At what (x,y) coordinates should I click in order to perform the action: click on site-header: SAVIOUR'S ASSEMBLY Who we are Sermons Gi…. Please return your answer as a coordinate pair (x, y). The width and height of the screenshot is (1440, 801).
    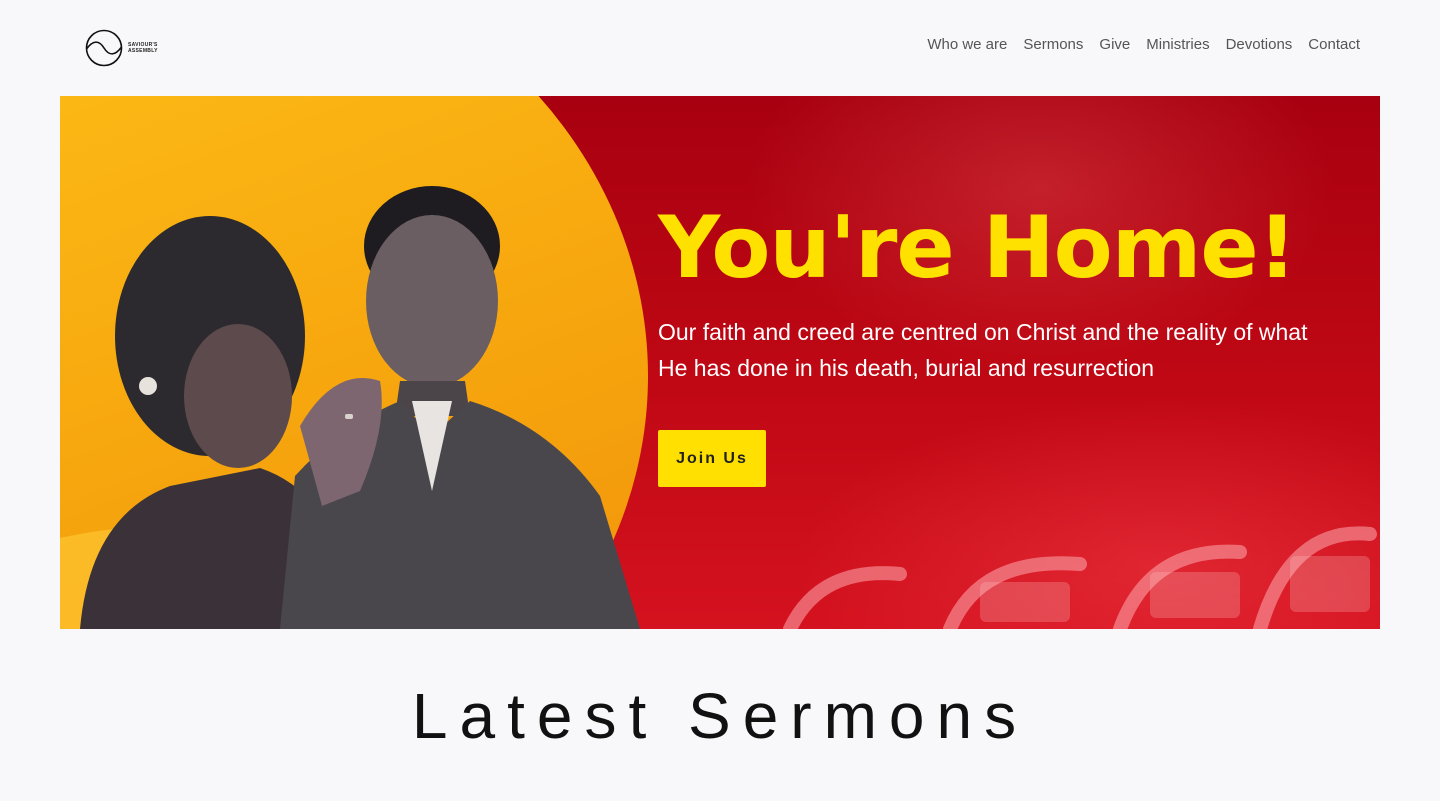
    Looking at the image, I should click on (720, 48).